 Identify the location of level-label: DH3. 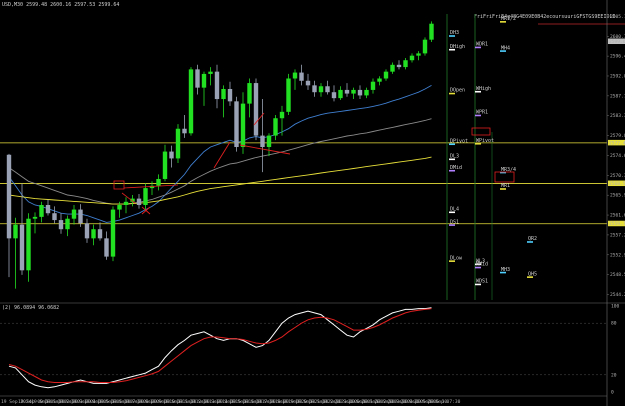
(454, 33).